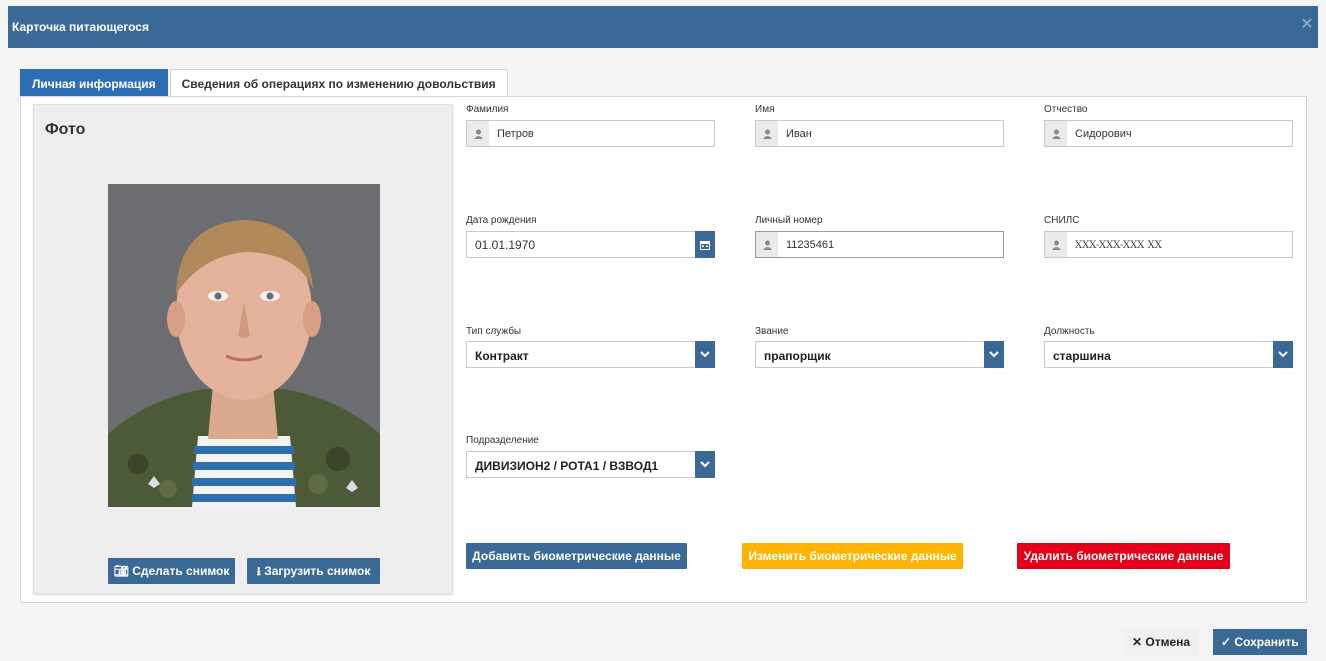 The height and width of the screenshot is (661, 1326). I want to click on first-name-label: Имя, so click(765, 109).